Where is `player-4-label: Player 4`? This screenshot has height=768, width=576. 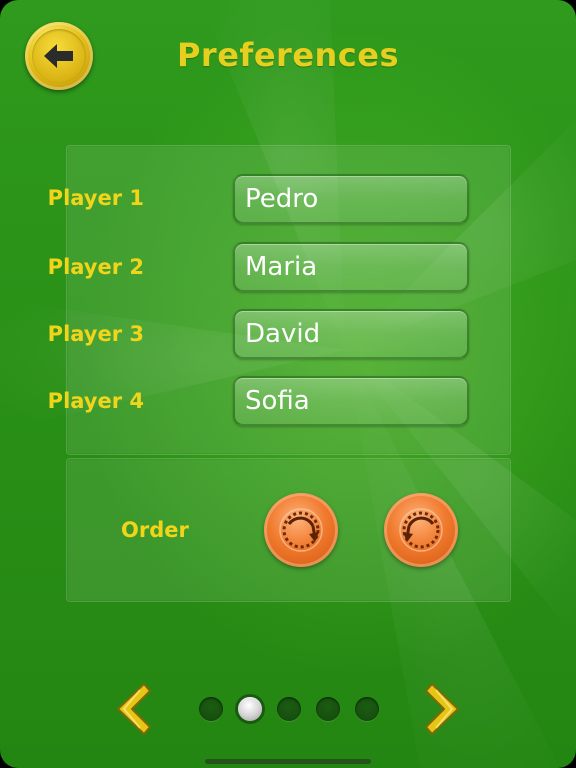 player-4-label: Player 4 is located at coordinates (95, 401).